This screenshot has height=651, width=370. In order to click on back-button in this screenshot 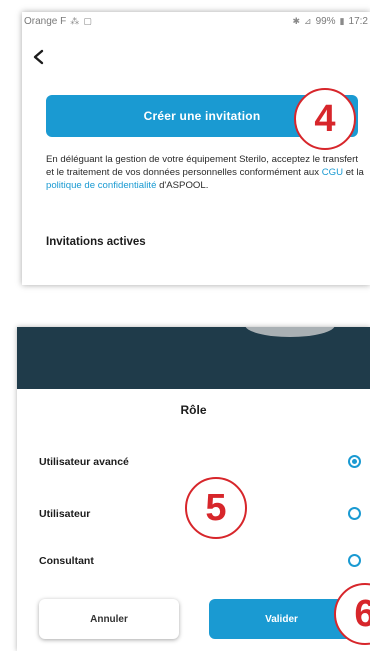, I will do `click(39, 57)`.